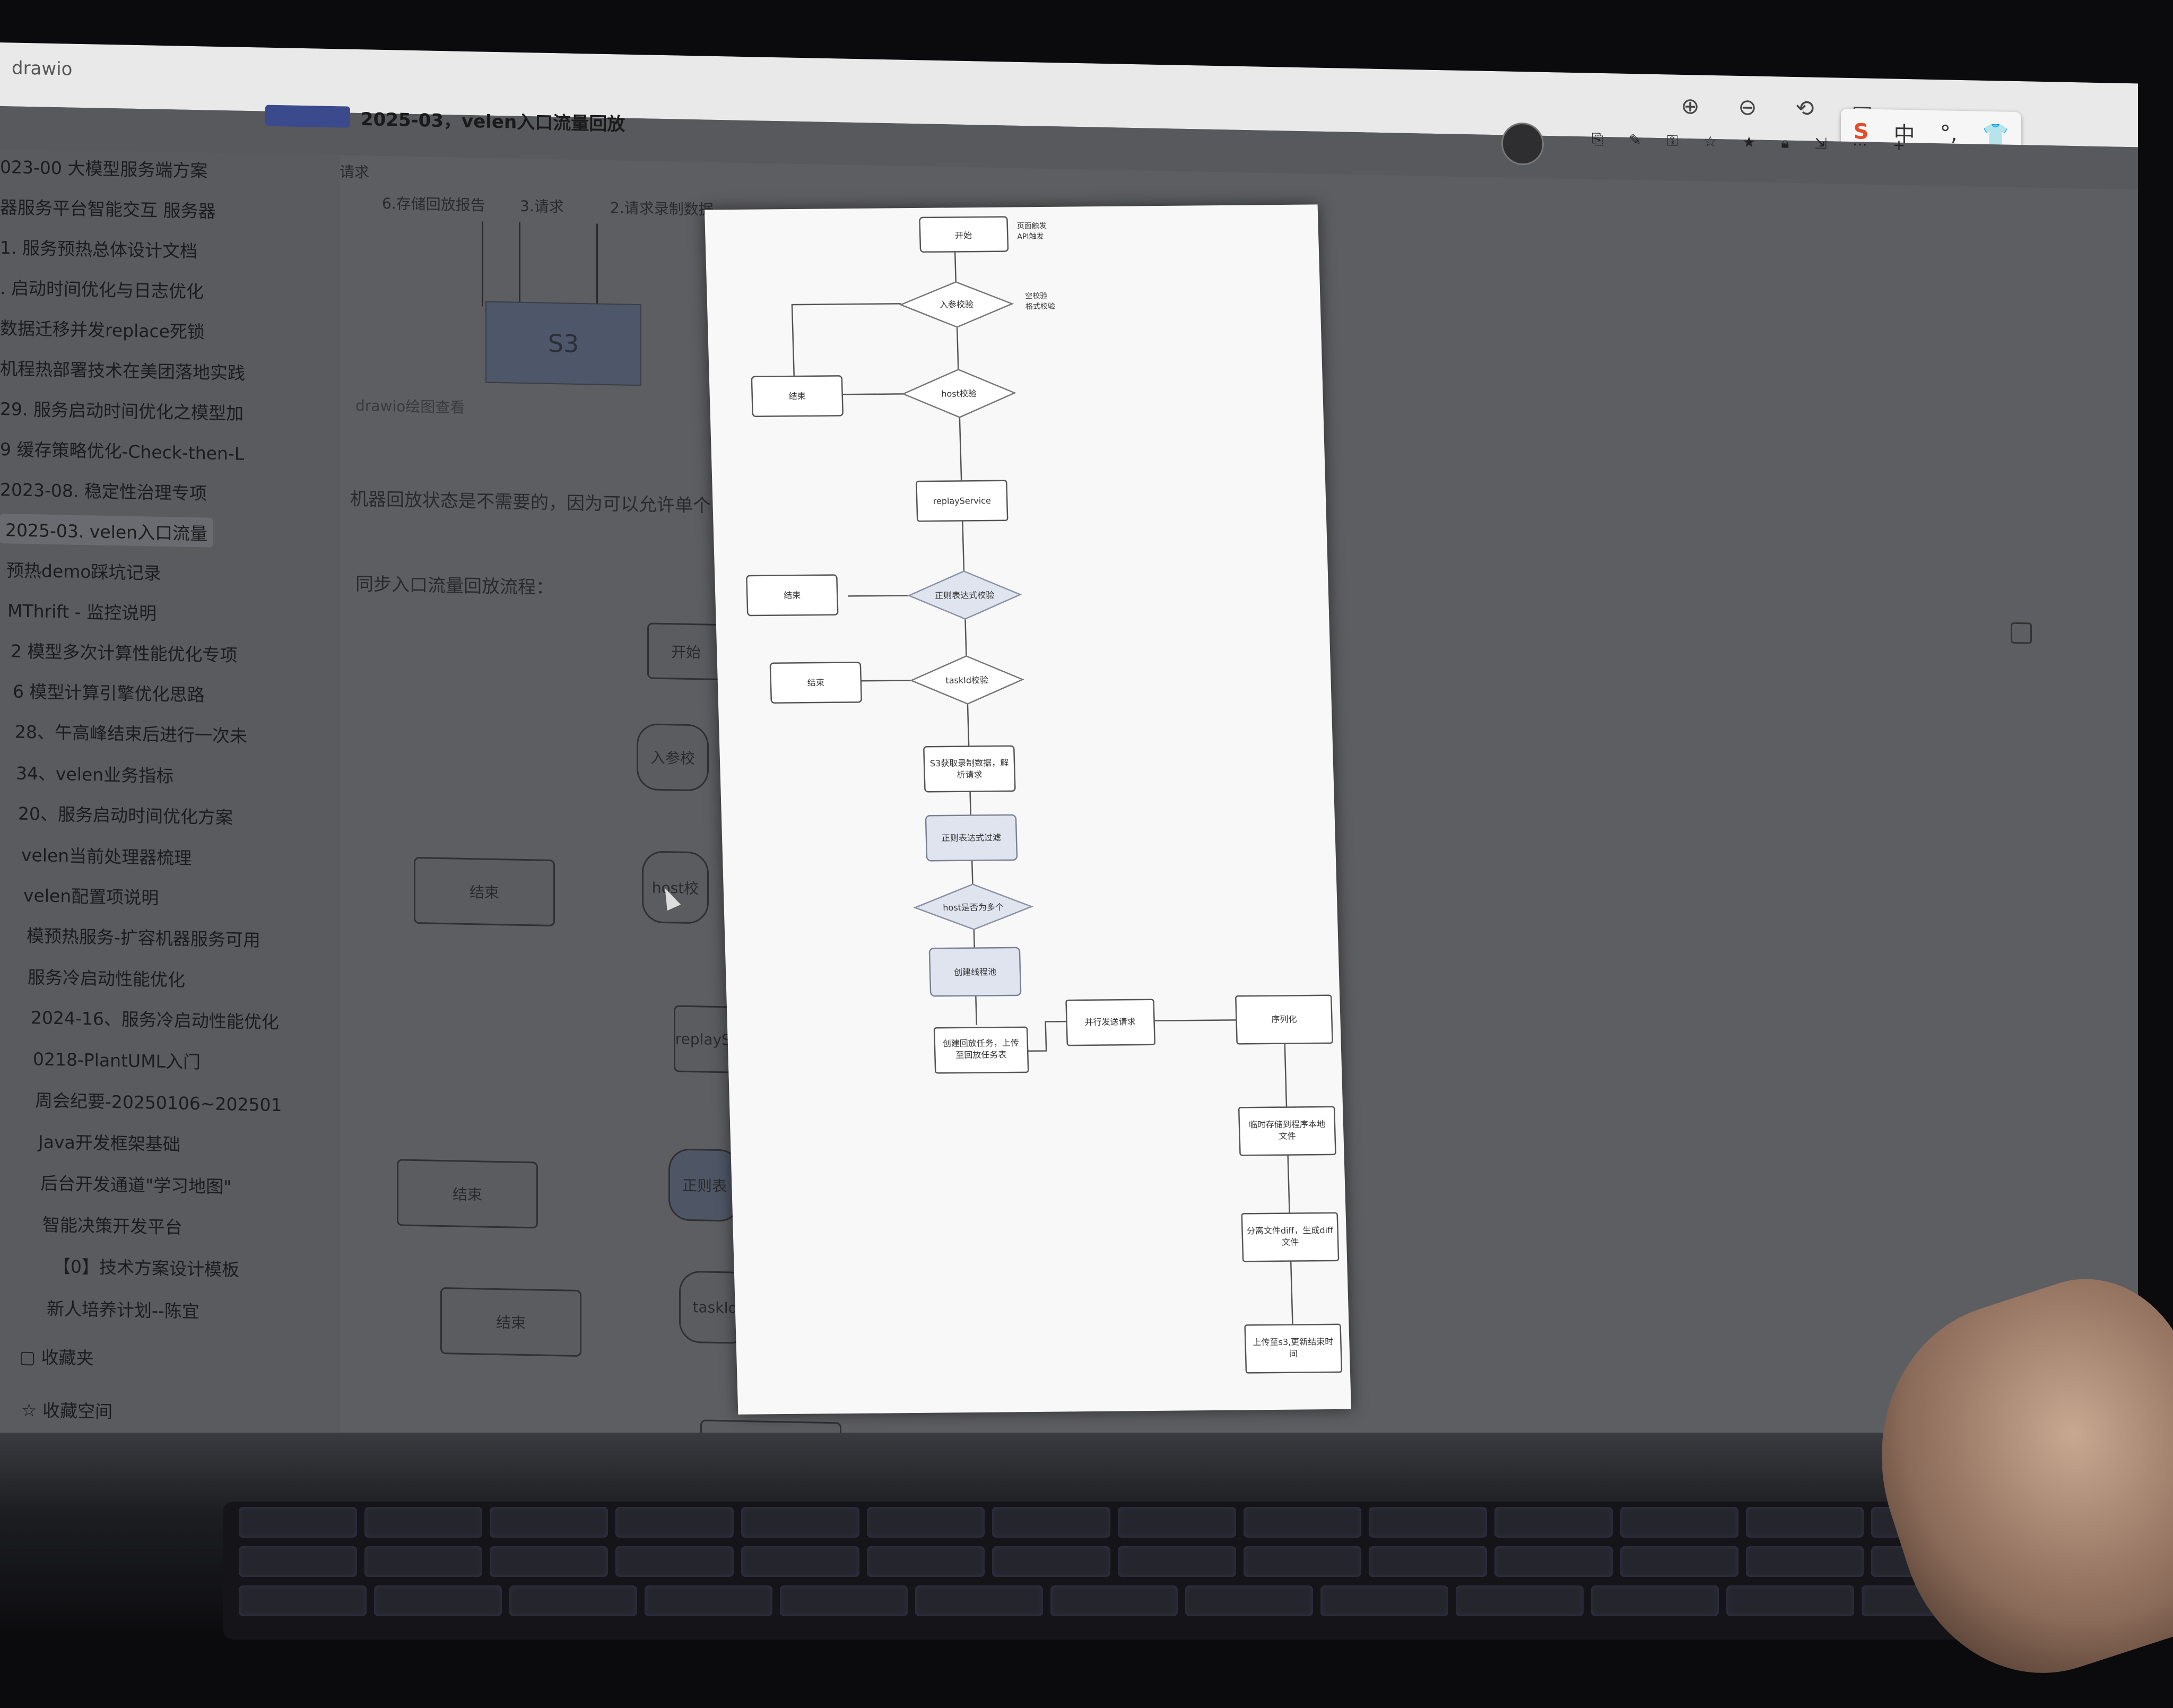  I want to click on bg-flow-node: 开始, so click(686, 652).